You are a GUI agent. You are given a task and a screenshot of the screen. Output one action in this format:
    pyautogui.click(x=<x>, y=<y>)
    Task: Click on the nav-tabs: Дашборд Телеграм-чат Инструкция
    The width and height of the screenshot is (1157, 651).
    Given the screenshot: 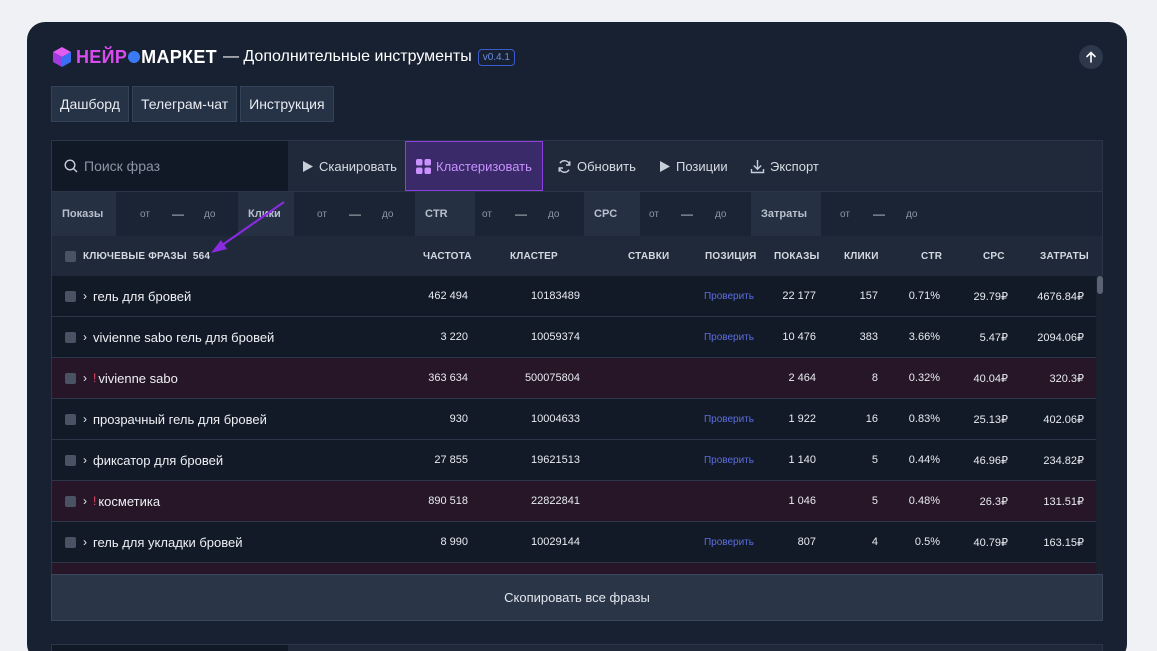 What is the action you would take?
    pyautogui.click(x=194, y=104)
    